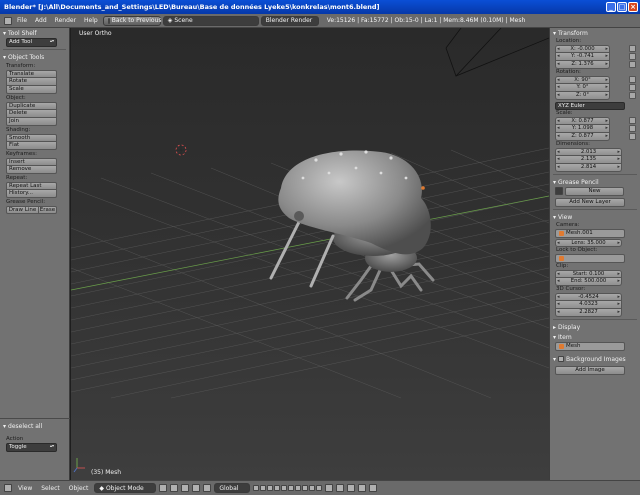 This screenshot has width=640, height=495. I want to click on remove-keyframe-button: Remove, so click(31, 170).